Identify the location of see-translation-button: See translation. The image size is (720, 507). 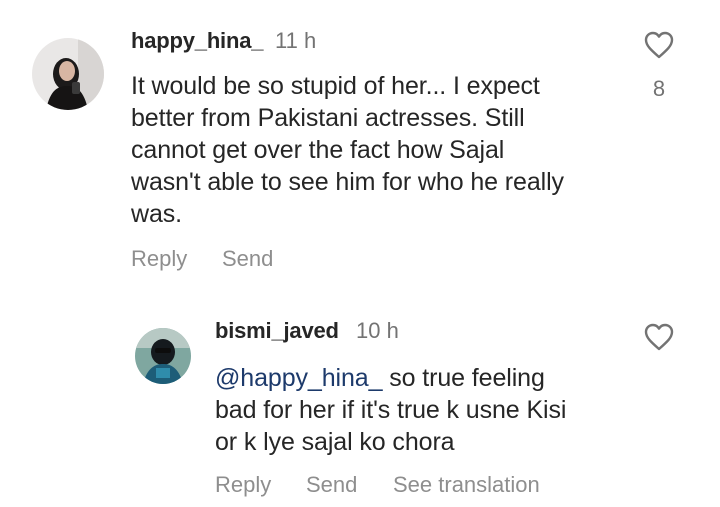
(466, 485).